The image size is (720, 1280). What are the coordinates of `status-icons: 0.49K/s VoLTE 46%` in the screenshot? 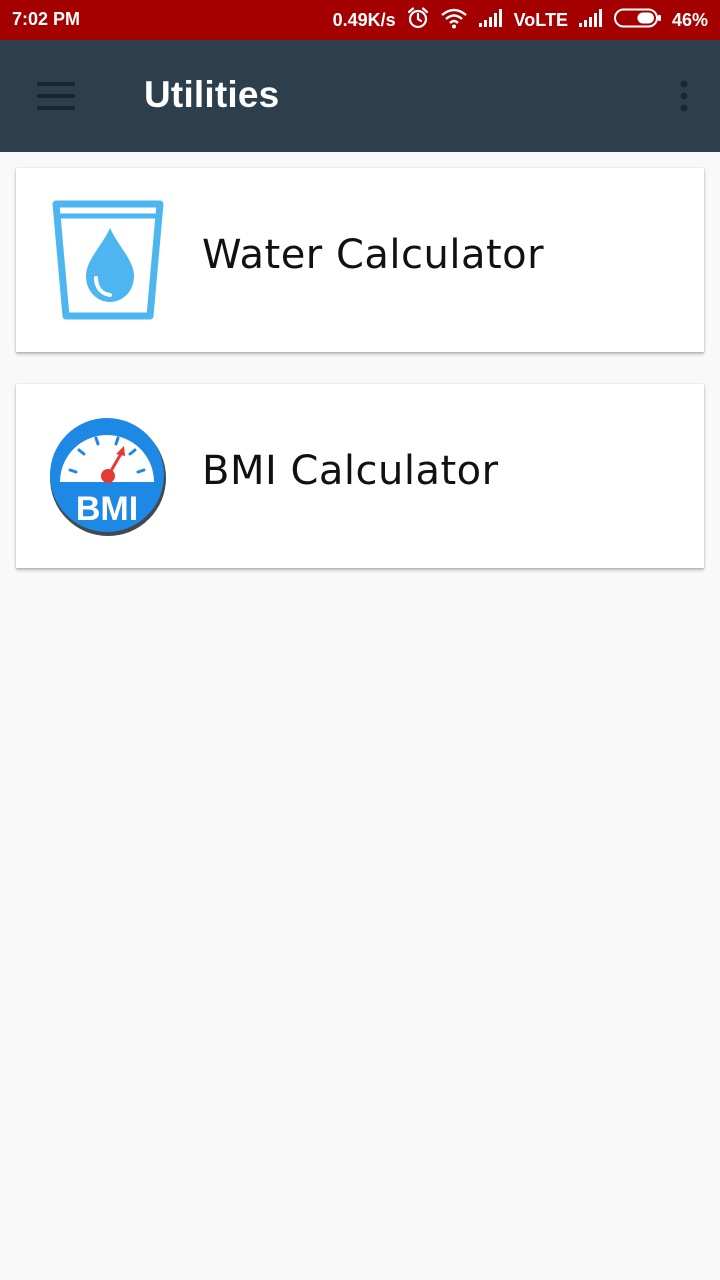 It's located at (520, 20).